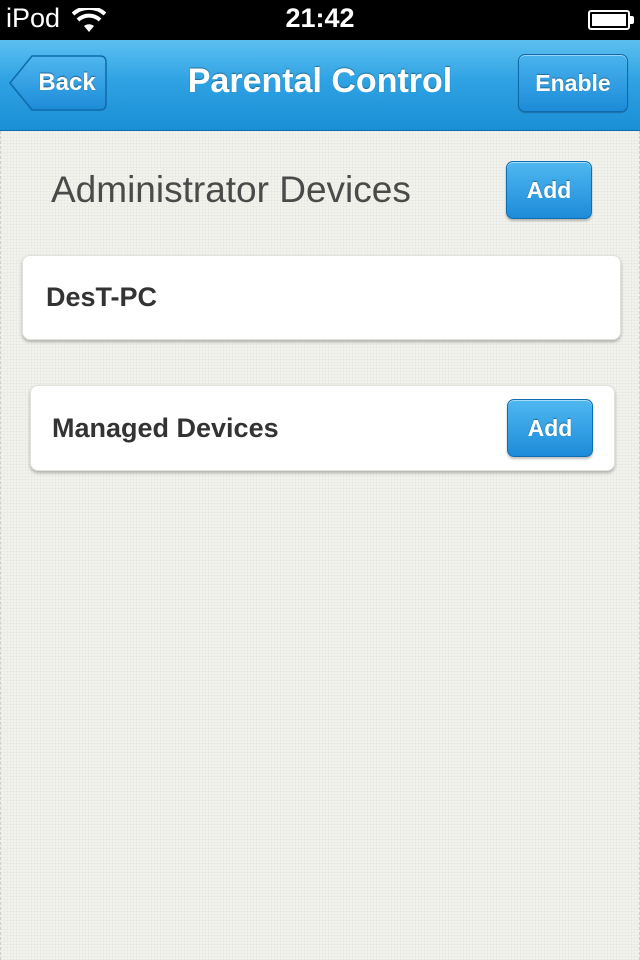 Image resolution: width=640 pixels, height=960 pixels. What do you see at coordinates (231, 189) in the screenshot?
I see `administrator-devices-title: Administrator Devices` at bounding box center [231, 189].